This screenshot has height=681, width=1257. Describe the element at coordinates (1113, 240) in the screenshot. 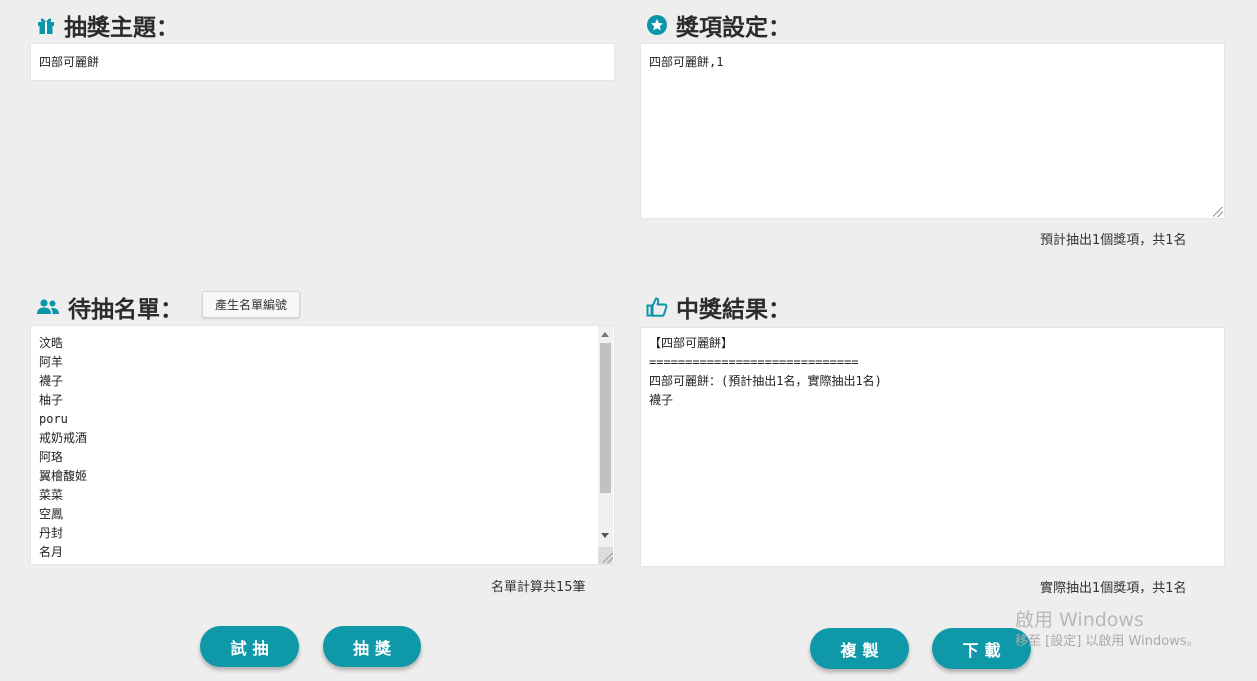

I see `prize-summary: 預計抽出1個獎項，共1名` at that location.